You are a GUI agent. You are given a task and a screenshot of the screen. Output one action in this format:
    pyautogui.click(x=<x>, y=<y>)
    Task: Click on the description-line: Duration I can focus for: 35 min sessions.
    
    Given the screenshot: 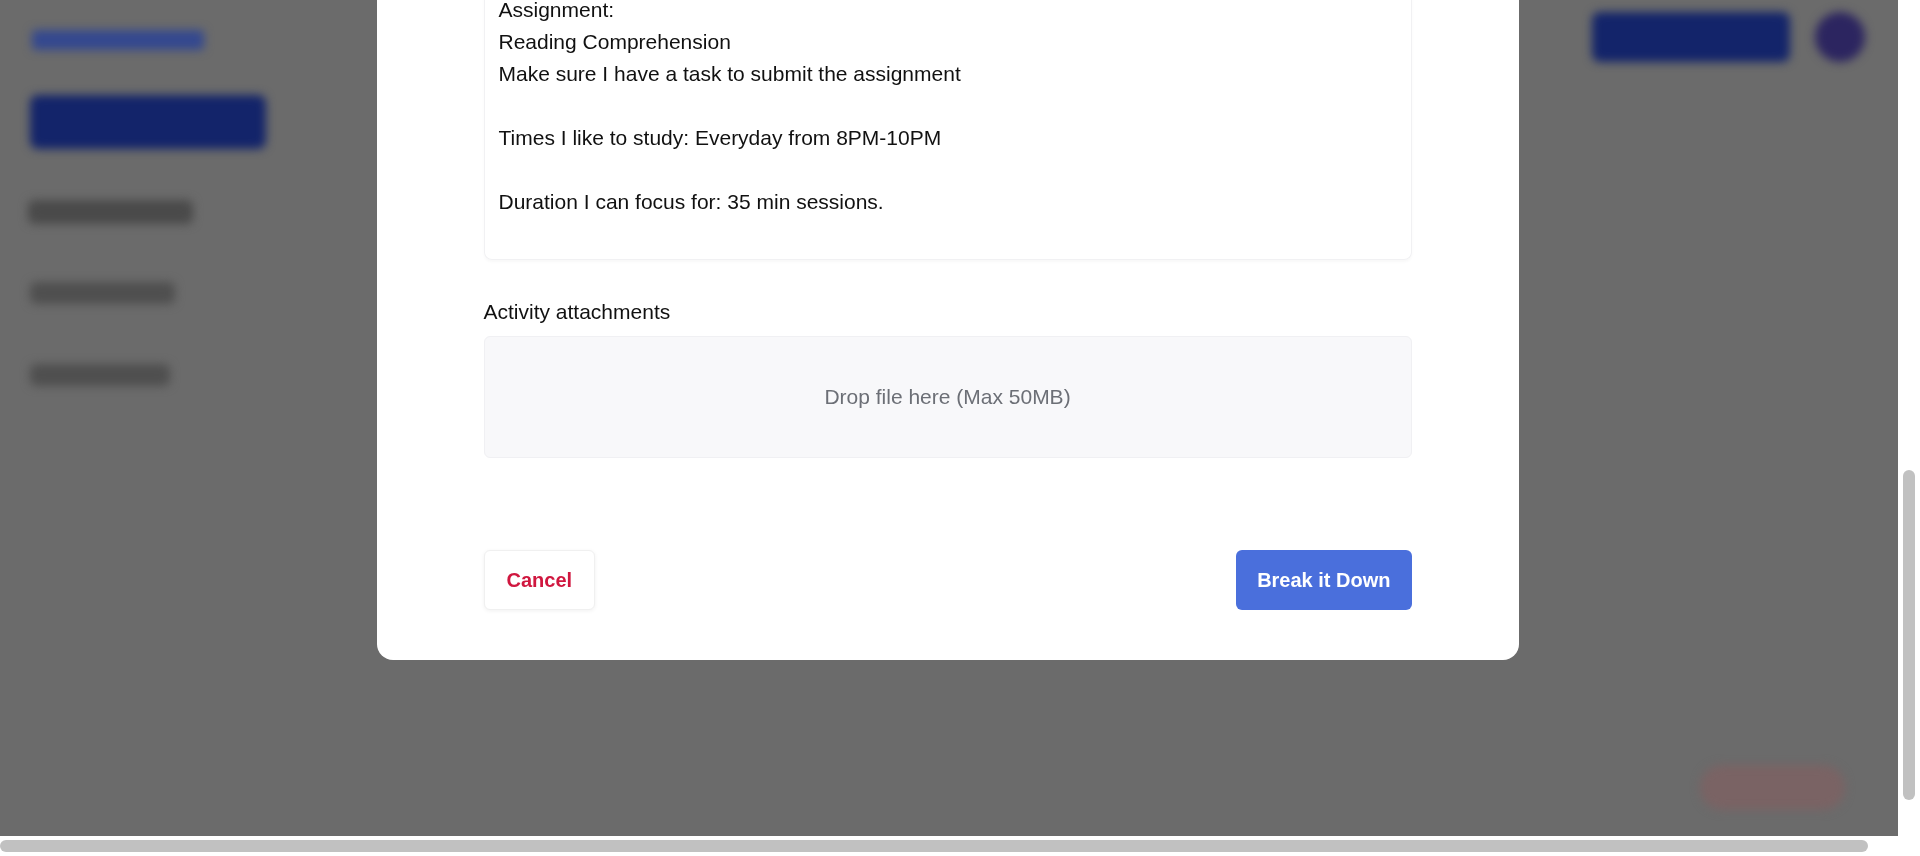 What is the action you would take?
    pyautogui.click(x=691, y=202)
    